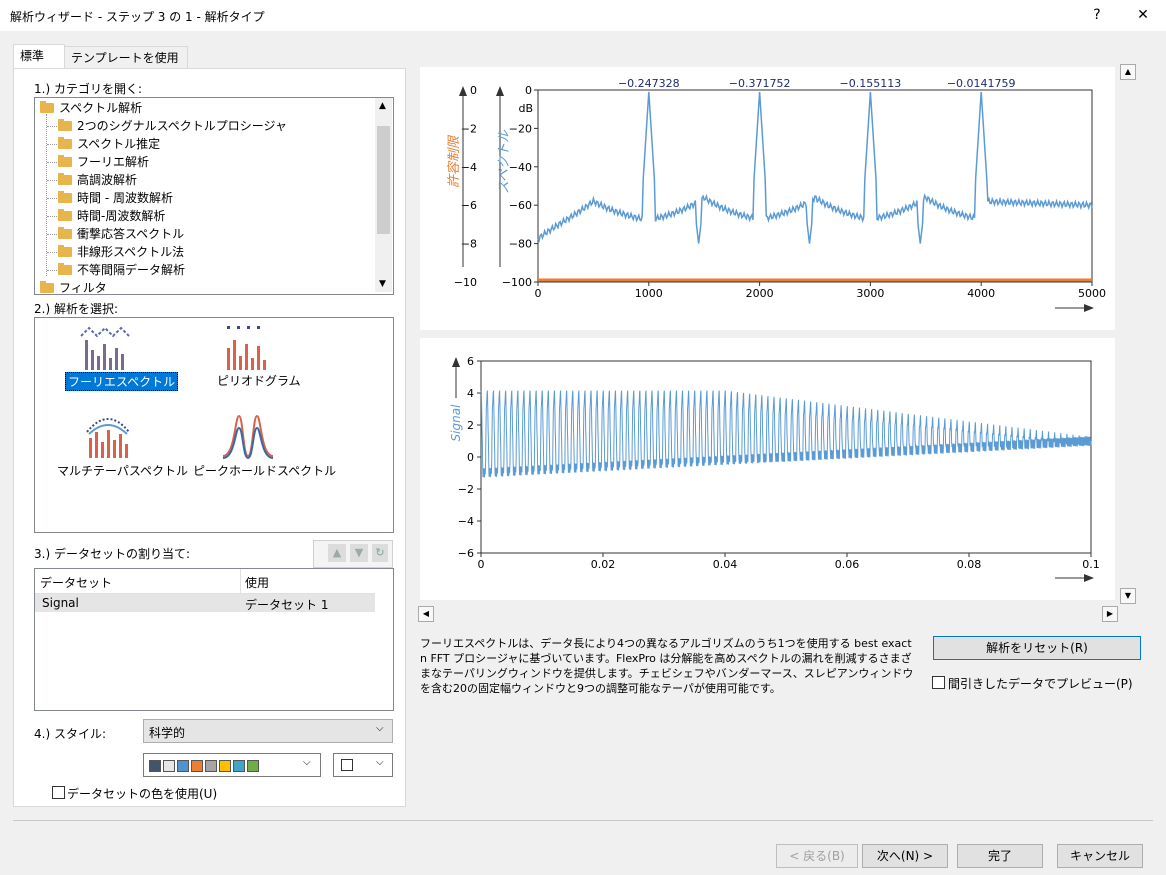  Describe the element at coordinates (108, 435) in the screenshot. I see `multitaper-spectrum-icon` at that location.